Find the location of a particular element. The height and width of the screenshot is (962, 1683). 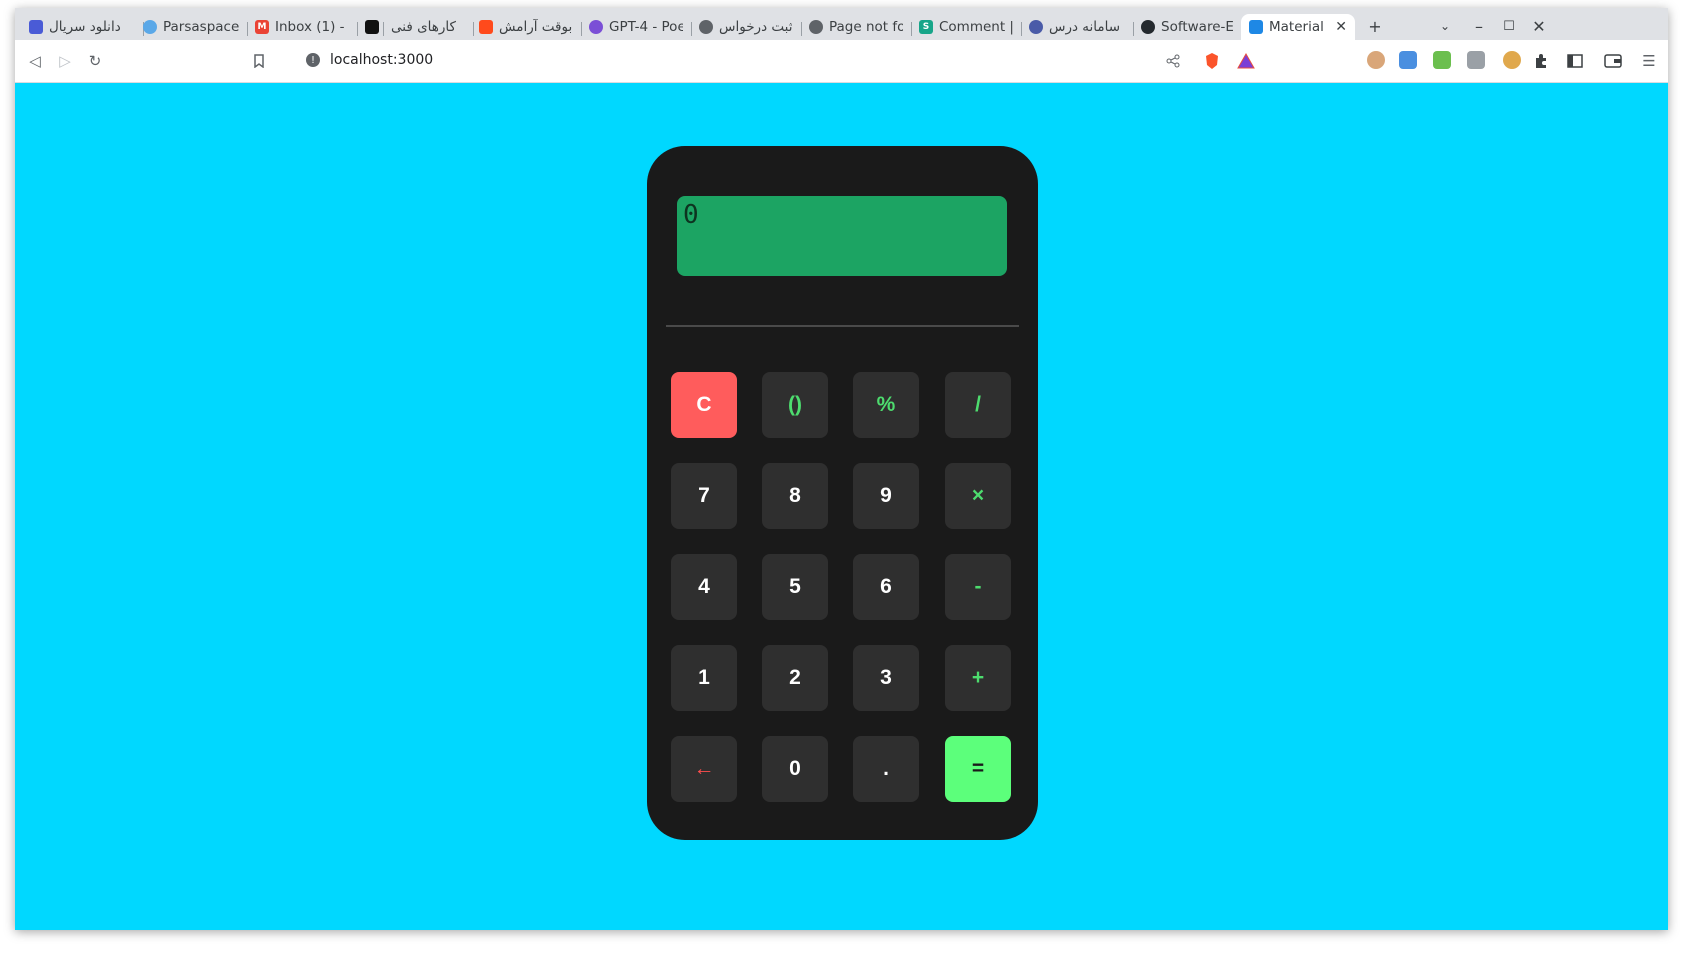

extension-badge-icon is located at coordinates (1442, 60).